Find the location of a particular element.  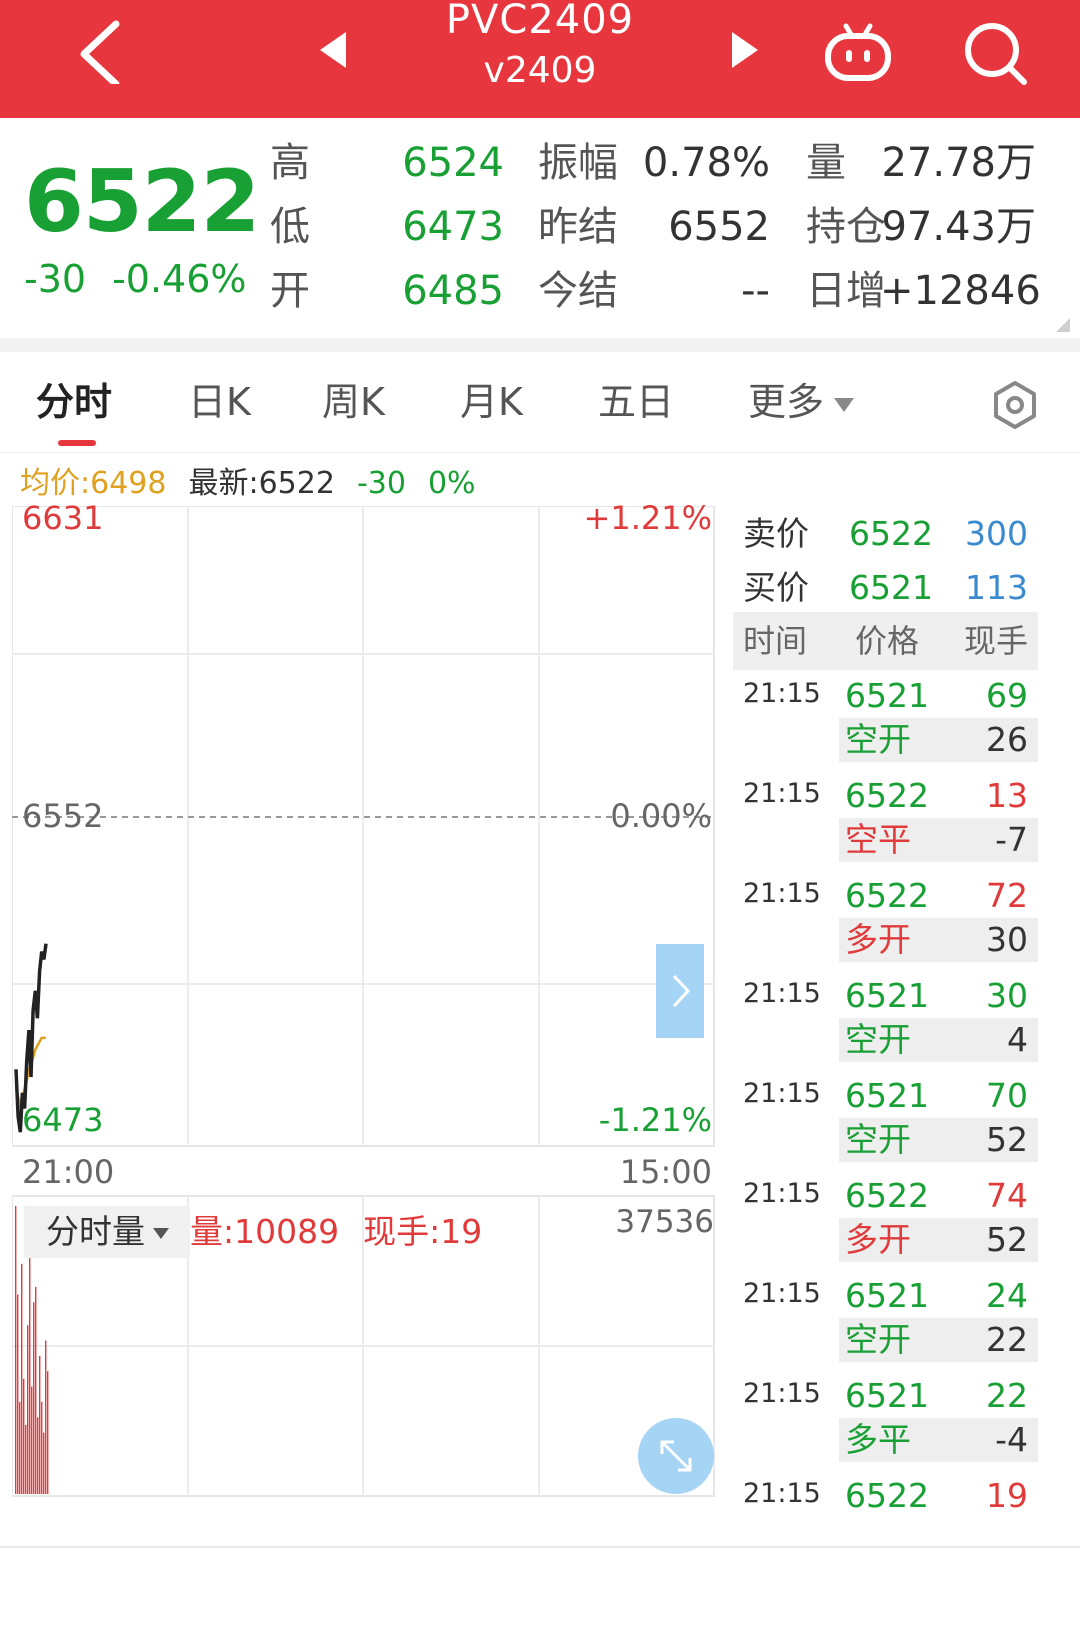

tick-hand: 74 is located at coordinates (1007, 1195).